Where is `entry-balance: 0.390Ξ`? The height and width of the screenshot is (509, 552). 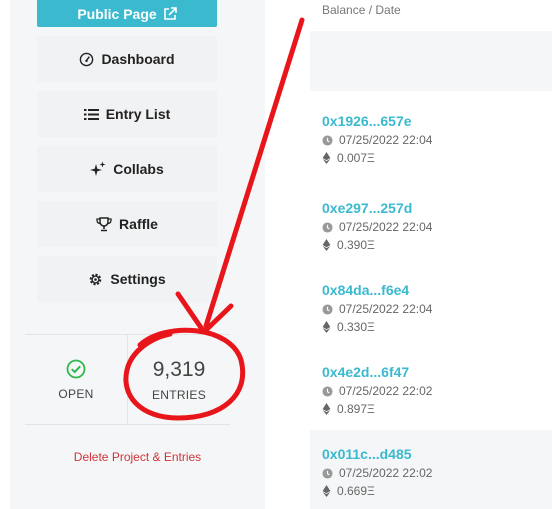
entry-balance: 0.390Ξ is located at coordinates (432, 245).